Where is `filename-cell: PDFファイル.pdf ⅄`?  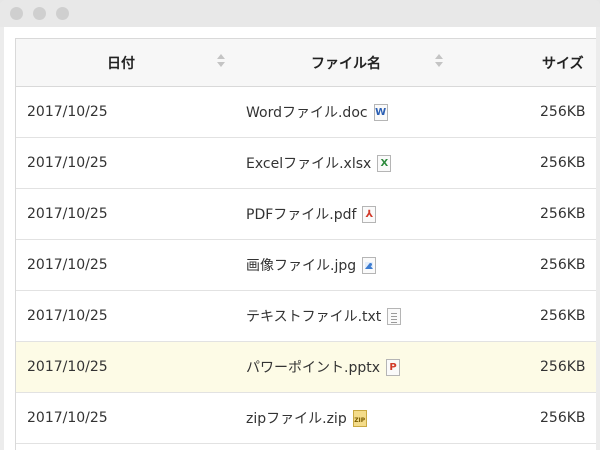
filename-cell: PDFファイル.pdf ⅄ is located at coordinates (346, 214).